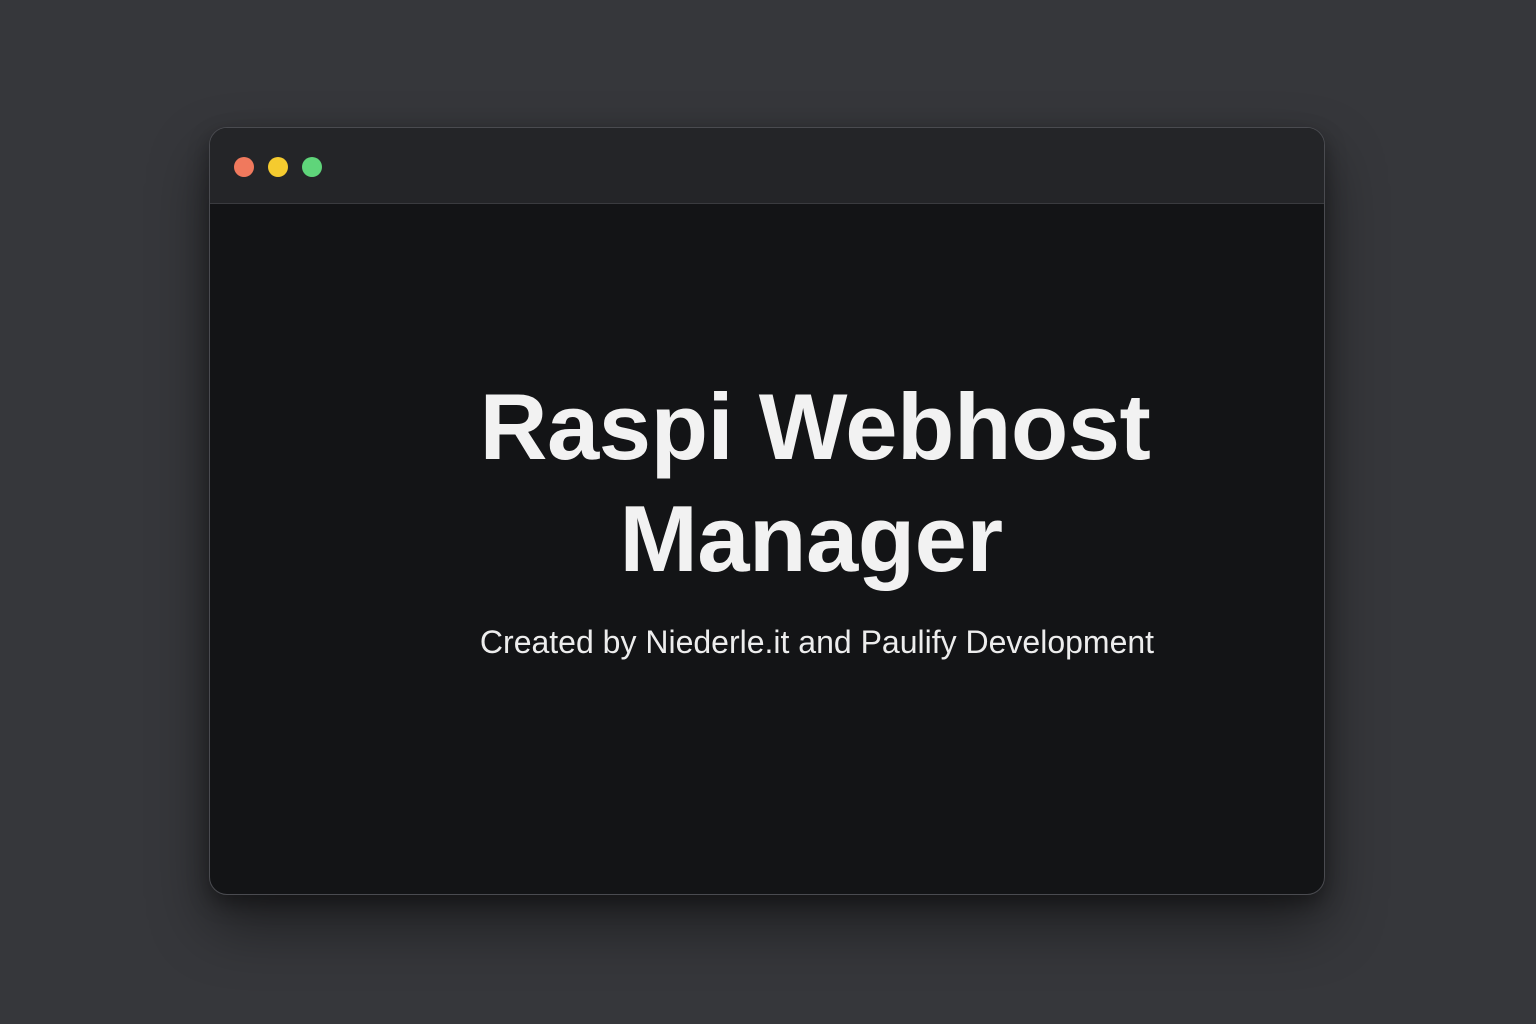 The height and width of the screenshot is (1024, 1536). I want to click on app-title-line-1: Raspi Webhost, so click(815, 426).